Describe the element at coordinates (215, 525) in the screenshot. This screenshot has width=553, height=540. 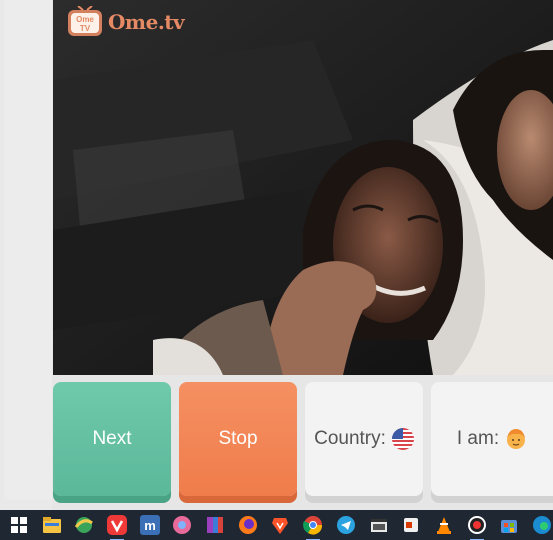
I see `archive-icon` at that location.